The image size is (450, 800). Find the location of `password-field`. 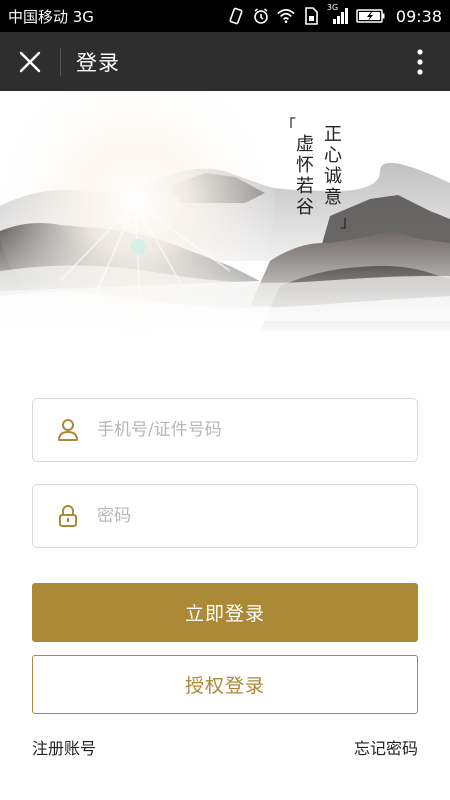

password-field is located at coordinates (225, 516).